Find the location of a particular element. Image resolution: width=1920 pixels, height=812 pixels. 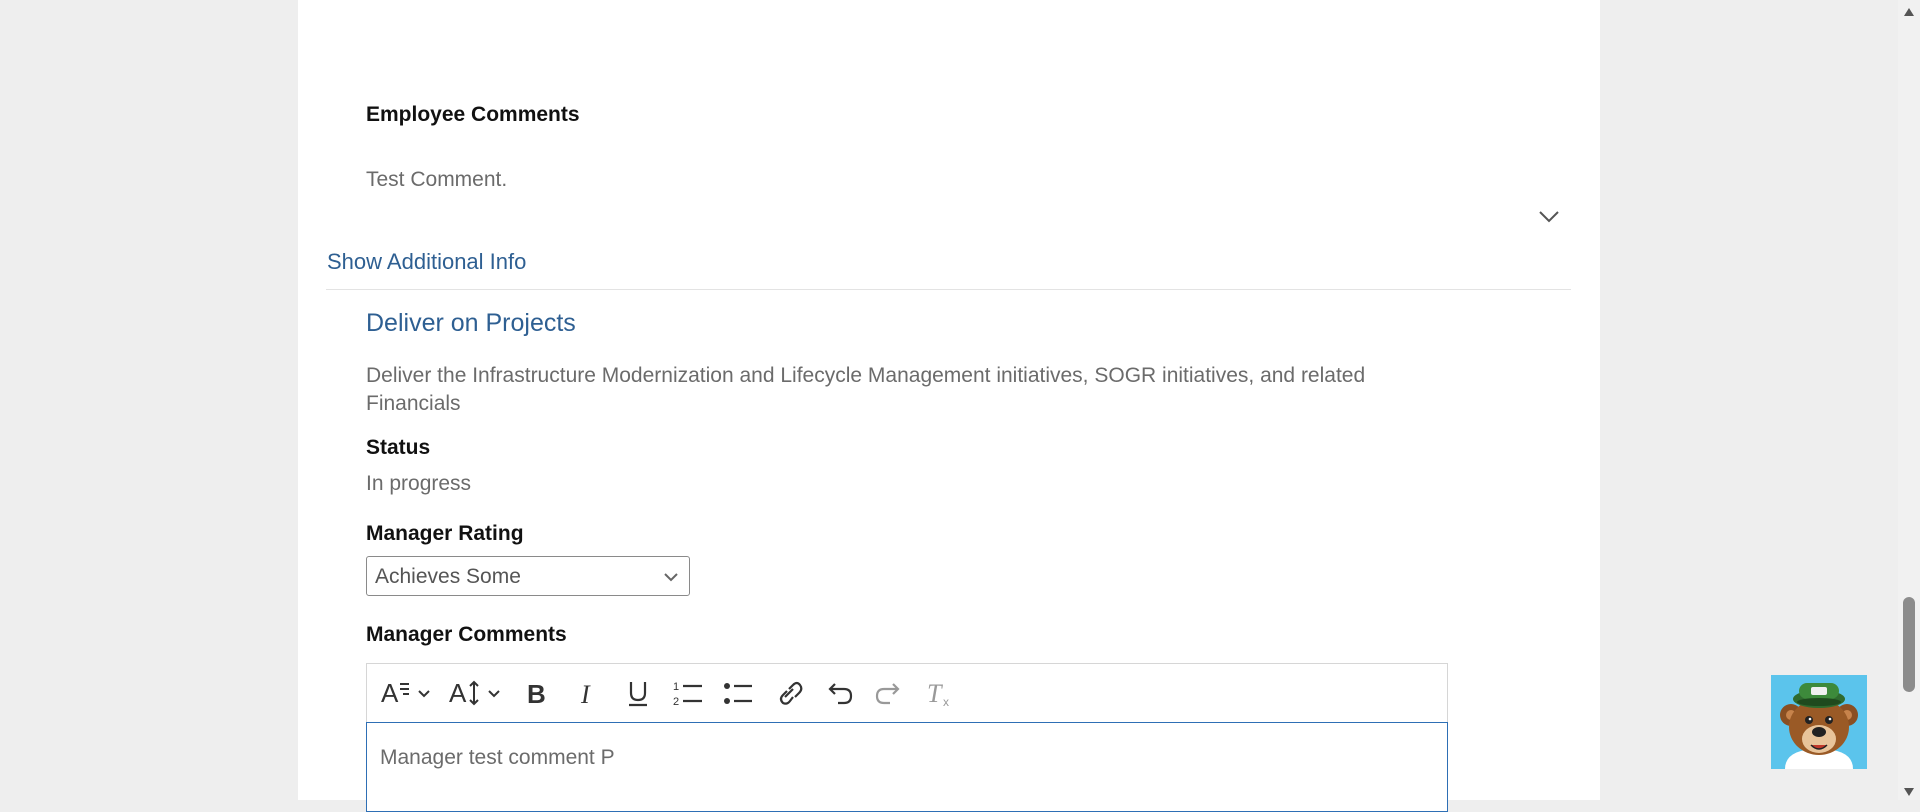

svg-text: 2 is located at coordinates (676, 702).